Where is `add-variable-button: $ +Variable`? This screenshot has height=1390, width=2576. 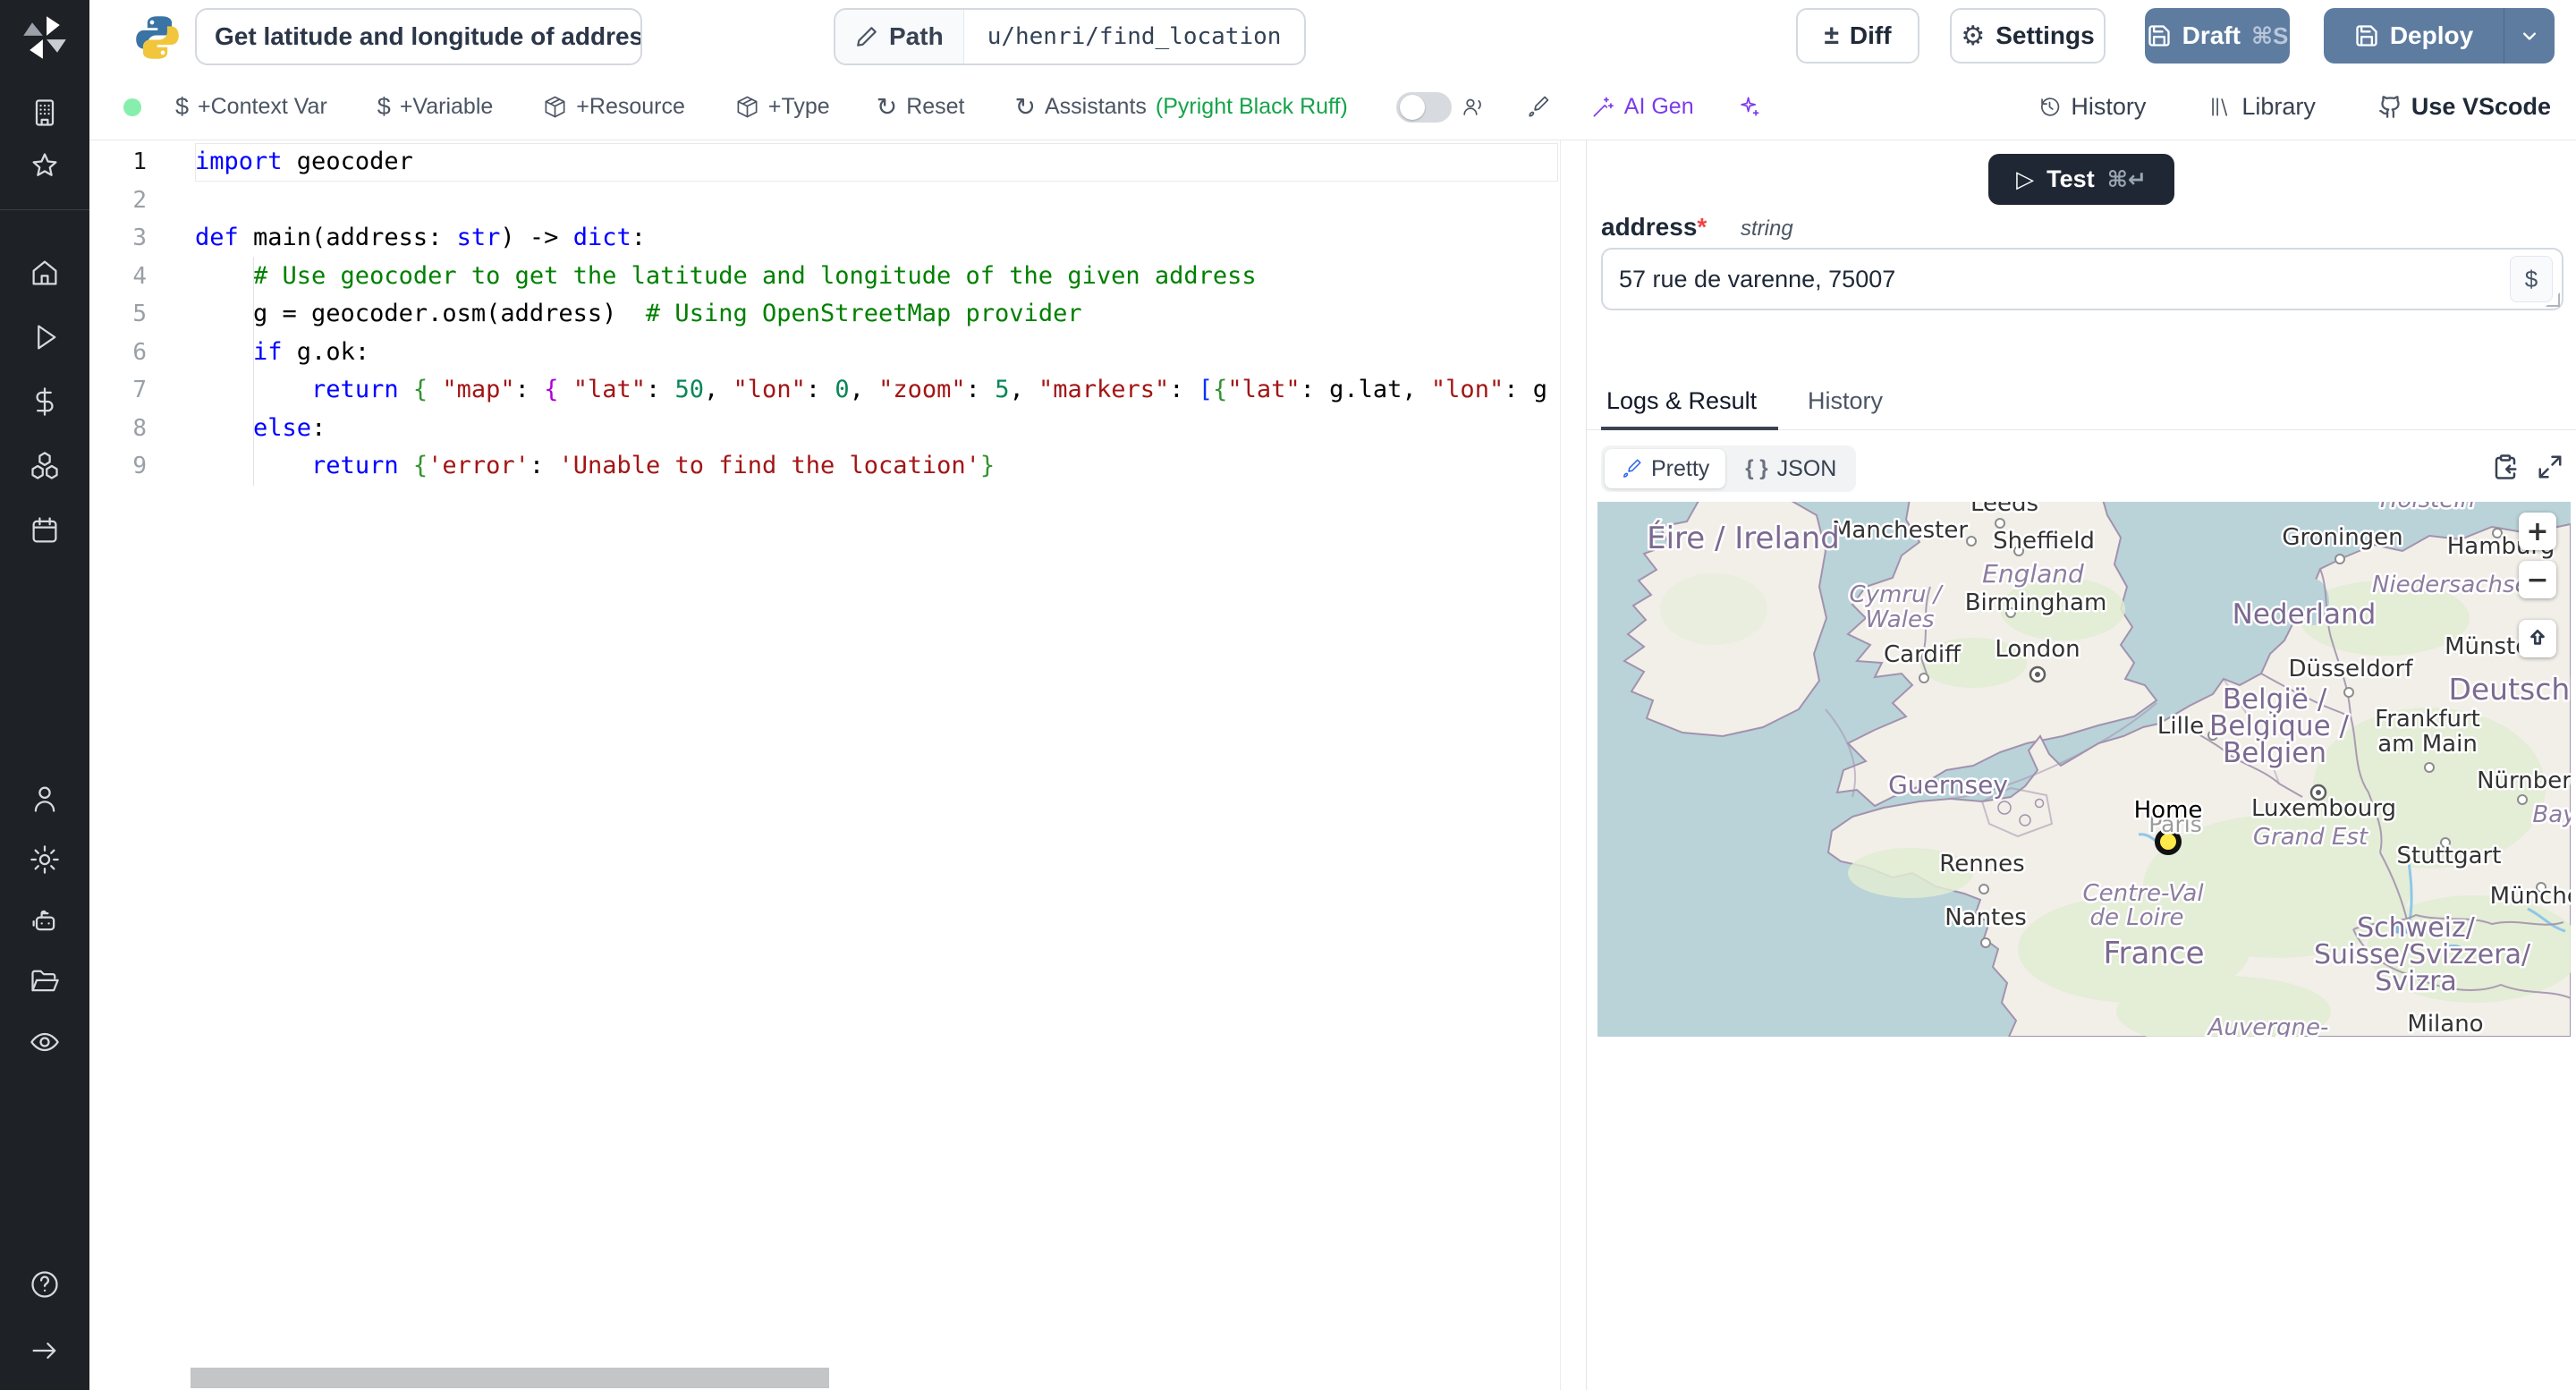
add-variable-button: $ +Variable is located at coordinates (435, 107).